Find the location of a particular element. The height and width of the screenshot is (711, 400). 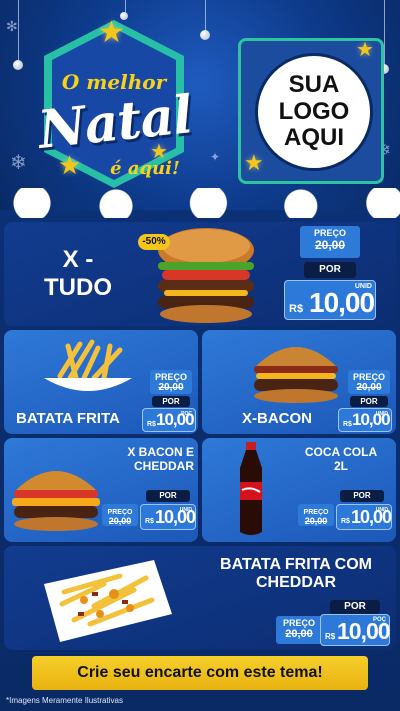

product-name-line: 2L is located at coordinates (340, 465).